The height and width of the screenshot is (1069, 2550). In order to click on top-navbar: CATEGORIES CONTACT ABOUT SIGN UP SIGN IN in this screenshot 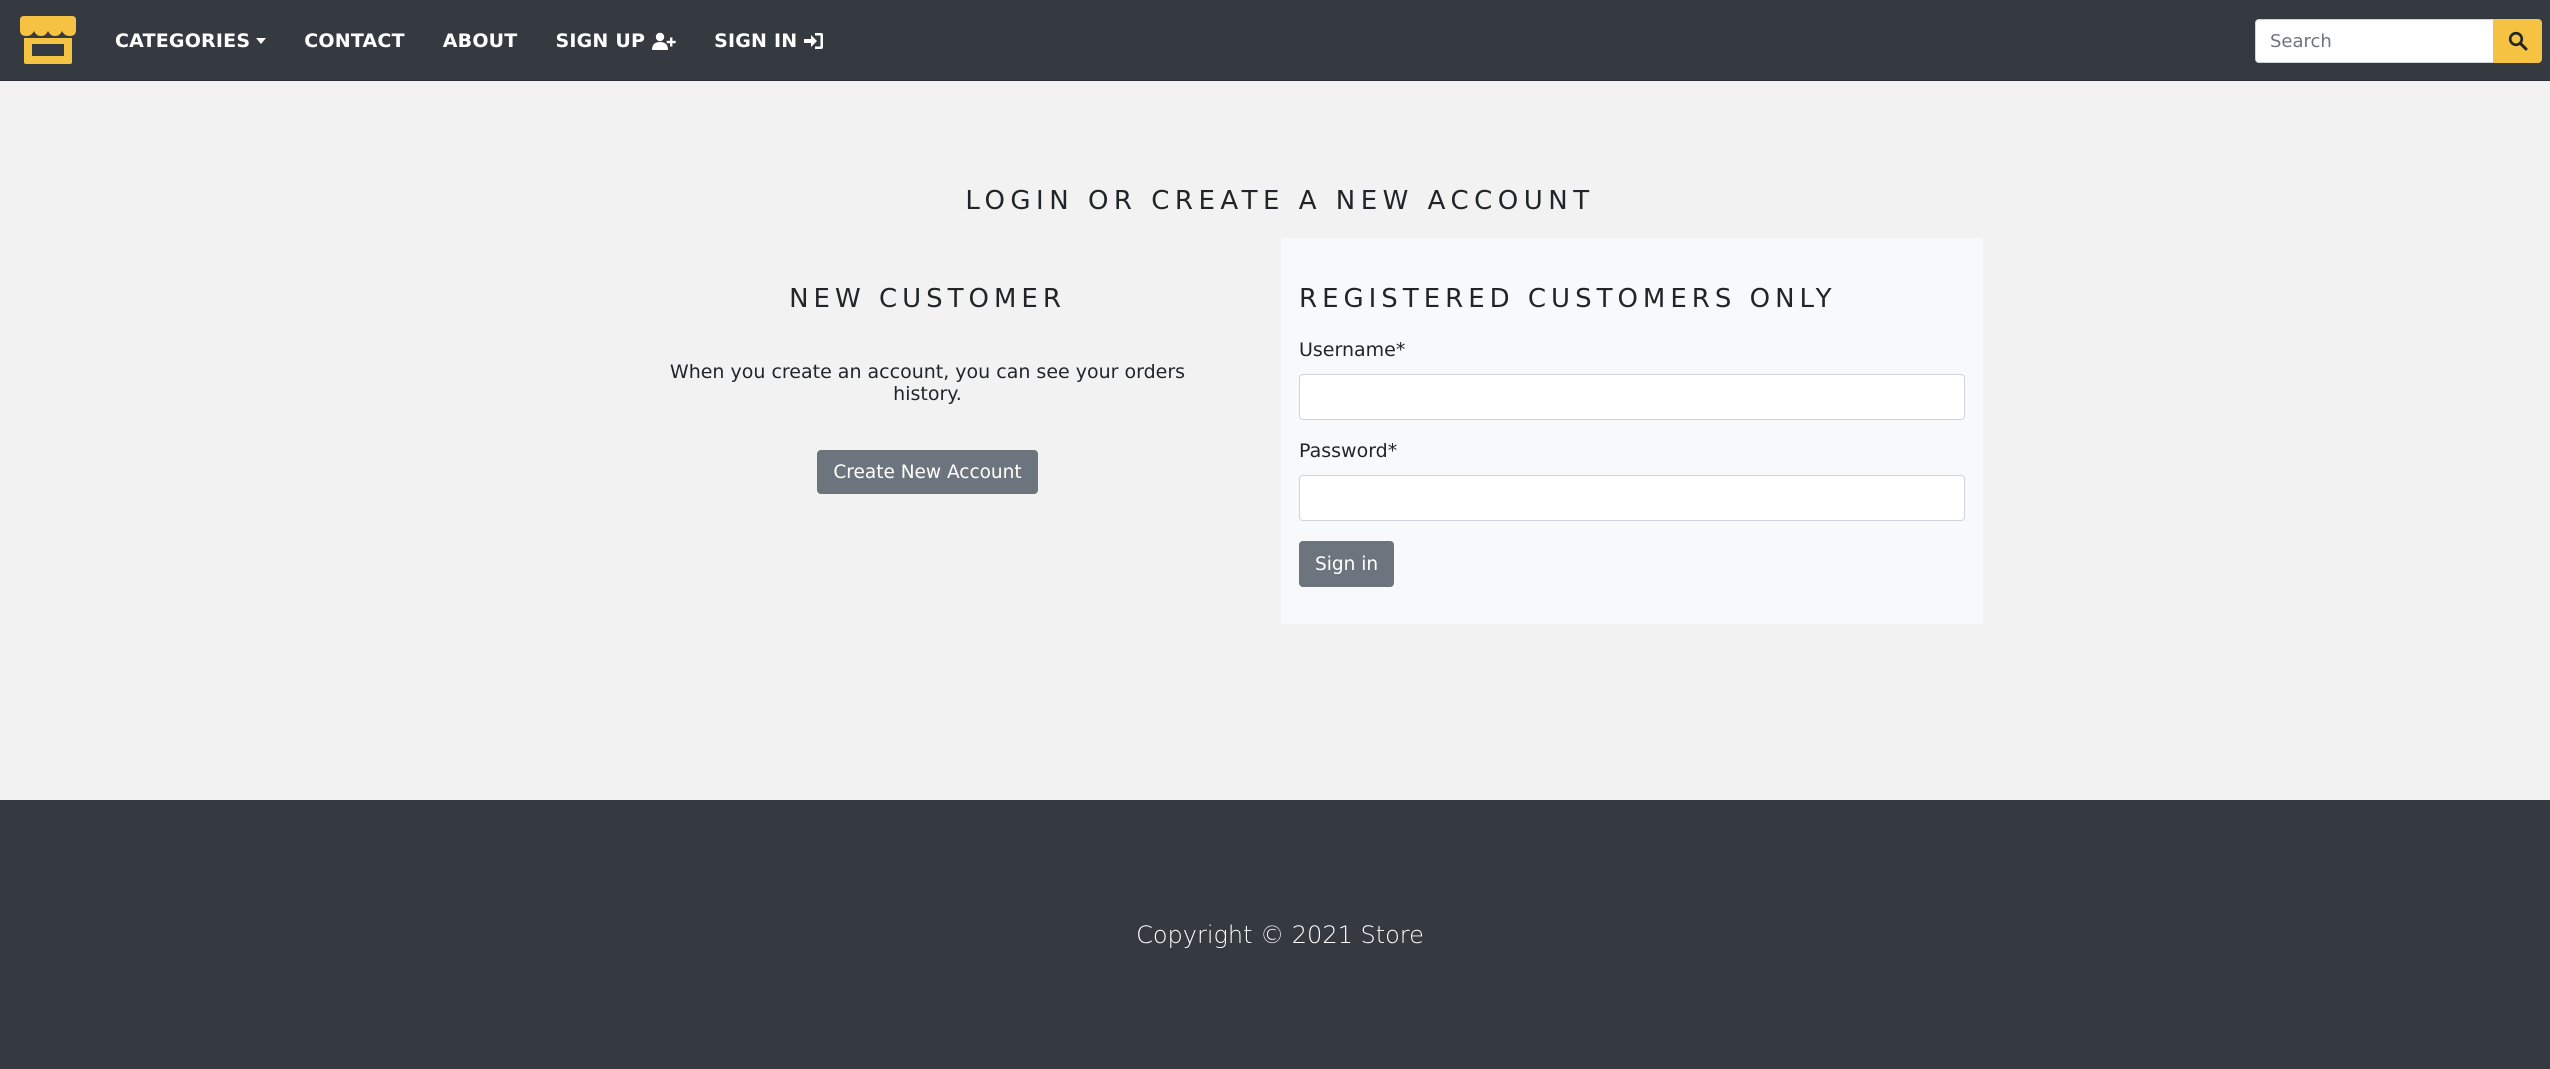, I will do `click(1275, 40)`.